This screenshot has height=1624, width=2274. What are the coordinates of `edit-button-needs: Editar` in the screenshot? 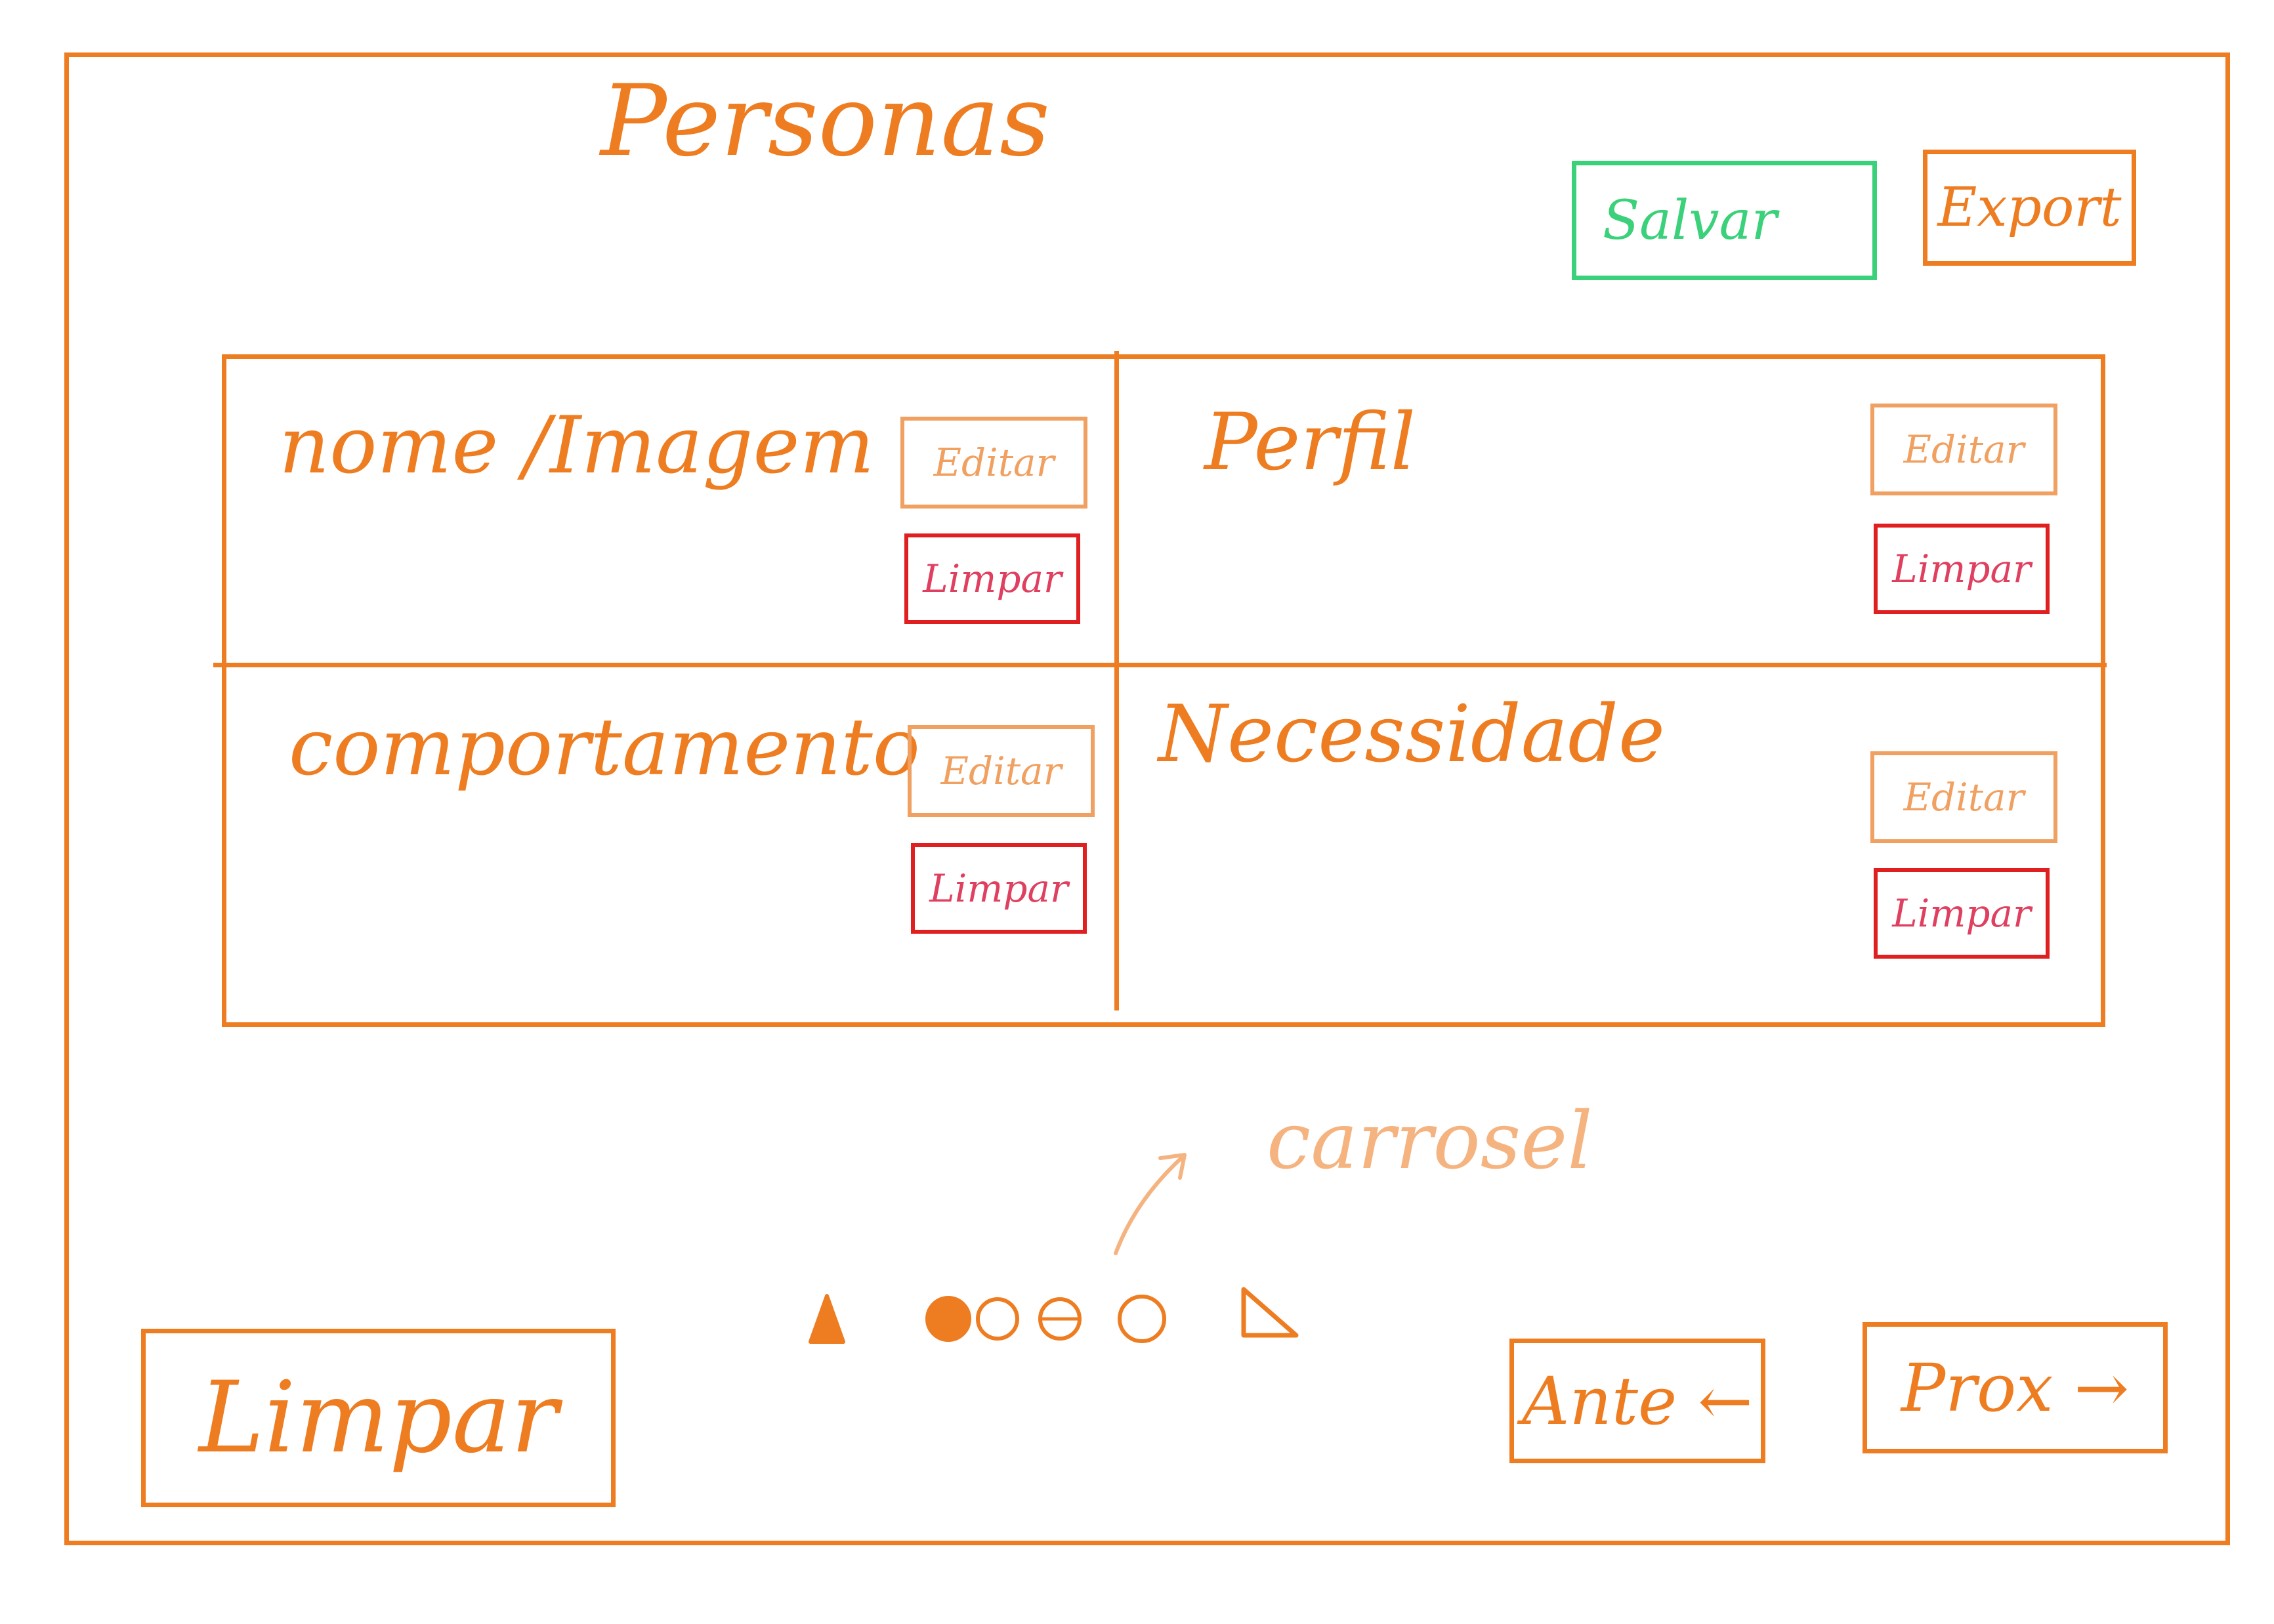 It's located at (1963, 797).